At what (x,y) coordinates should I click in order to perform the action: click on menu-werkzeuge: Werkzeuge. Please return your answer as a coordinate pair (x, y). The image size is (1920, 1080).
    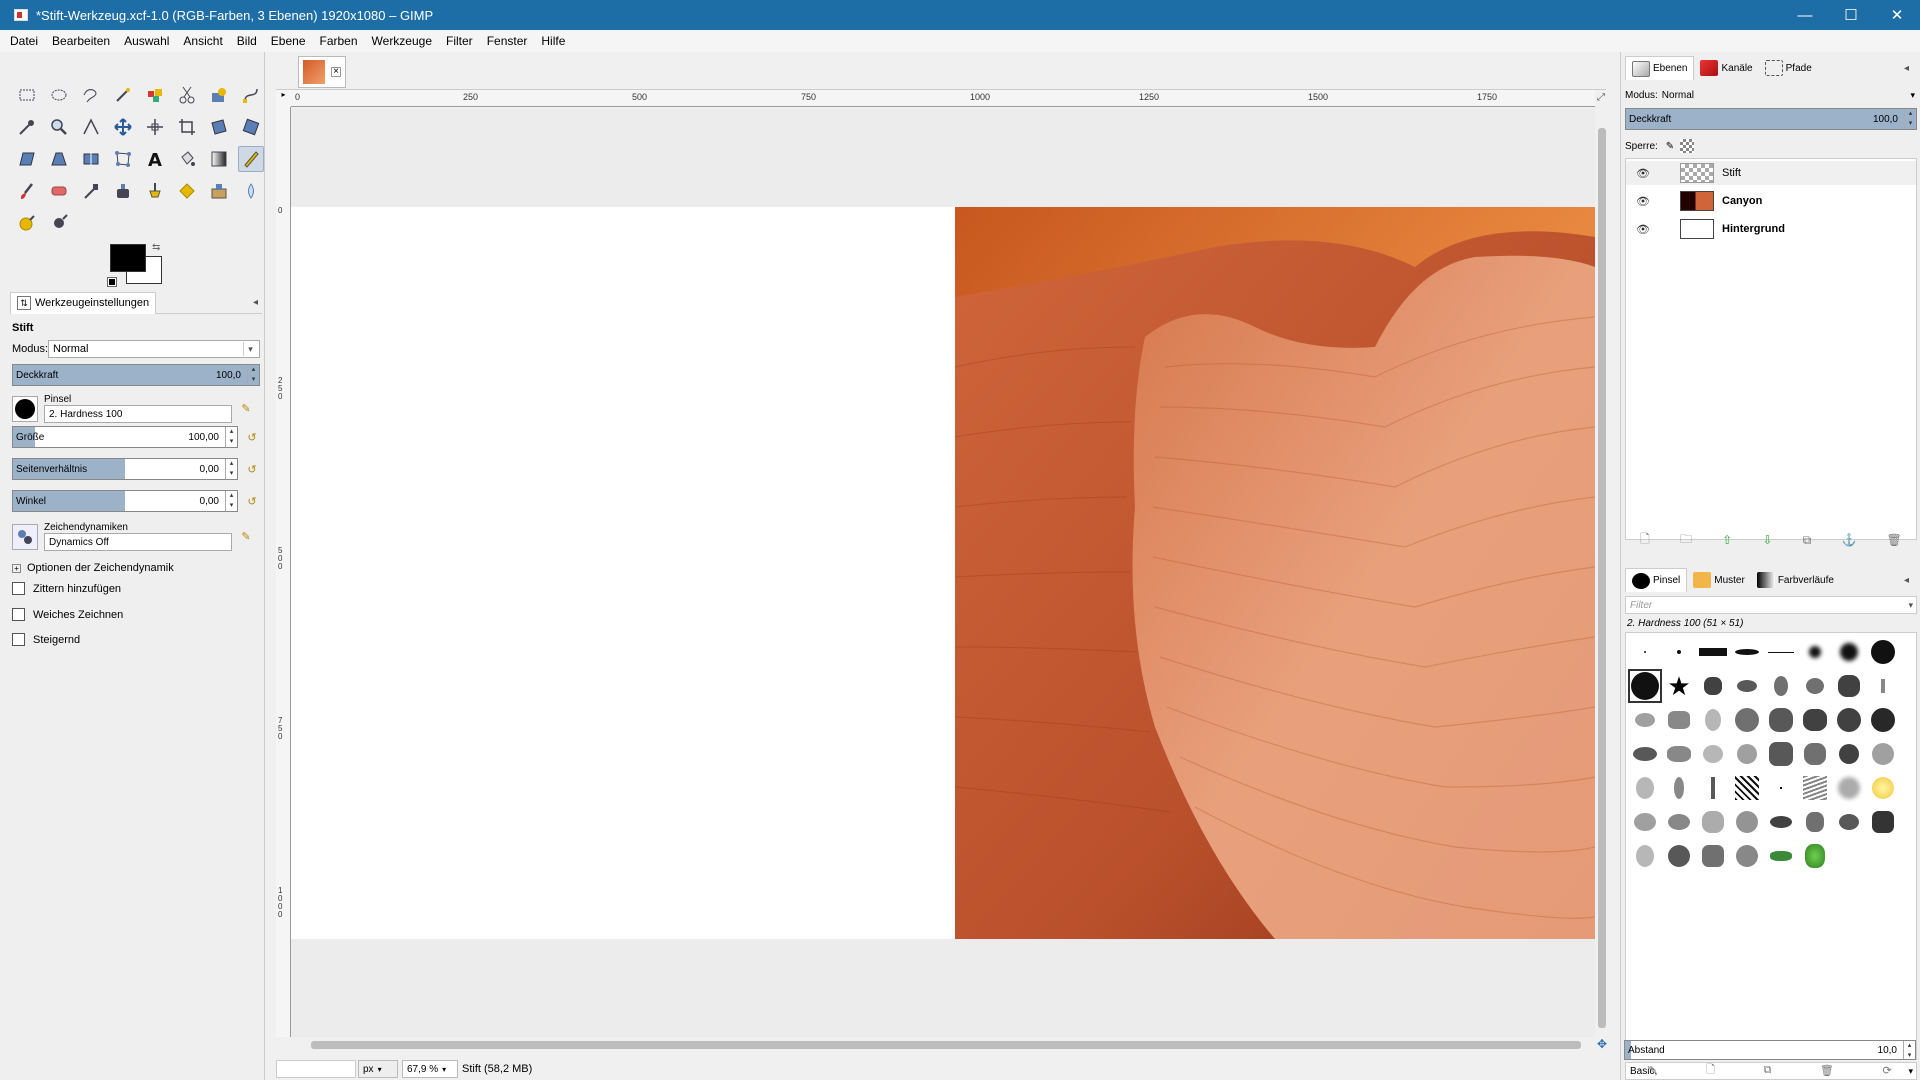
    Looking at the image, I should click on (402, 41).